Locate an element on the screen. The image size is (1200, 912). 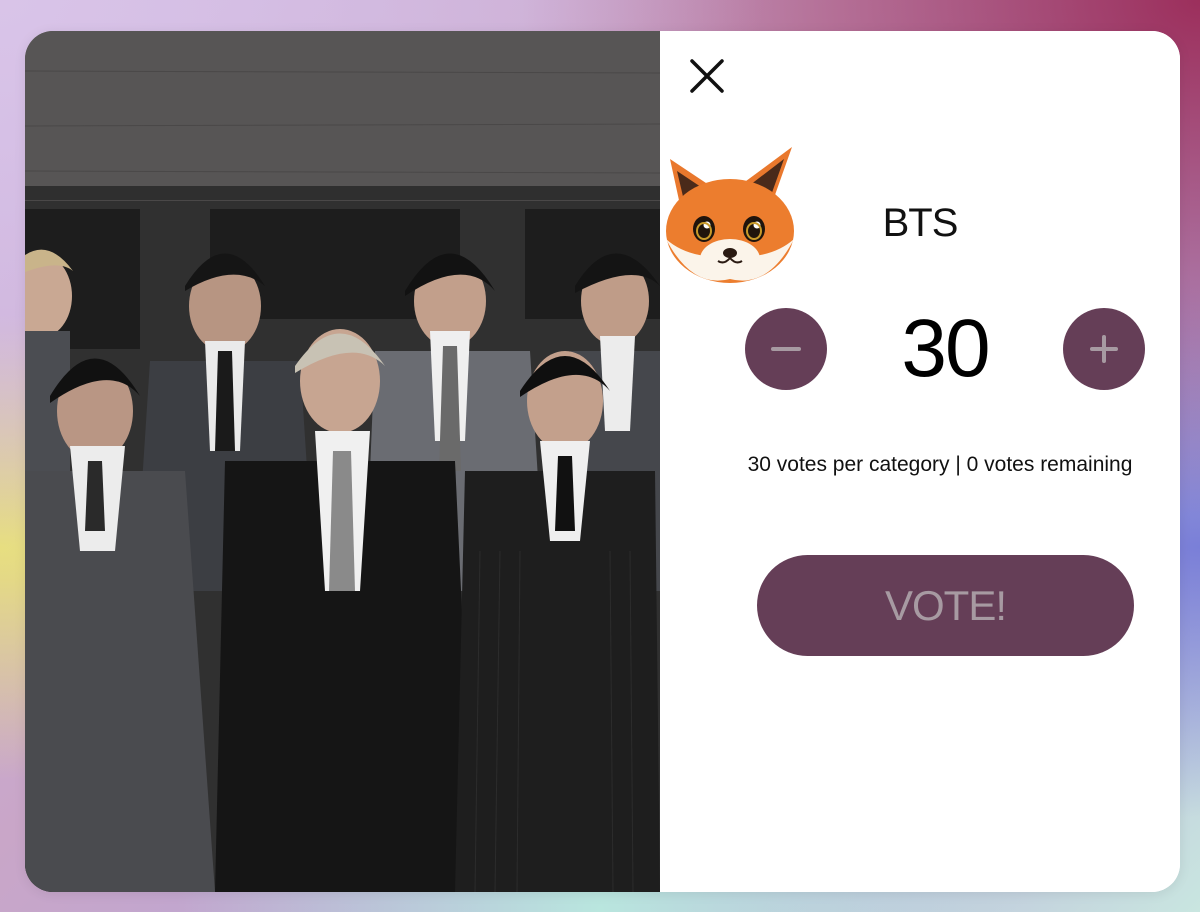
fox-avatar-icon is located at coordinates (727, 214).